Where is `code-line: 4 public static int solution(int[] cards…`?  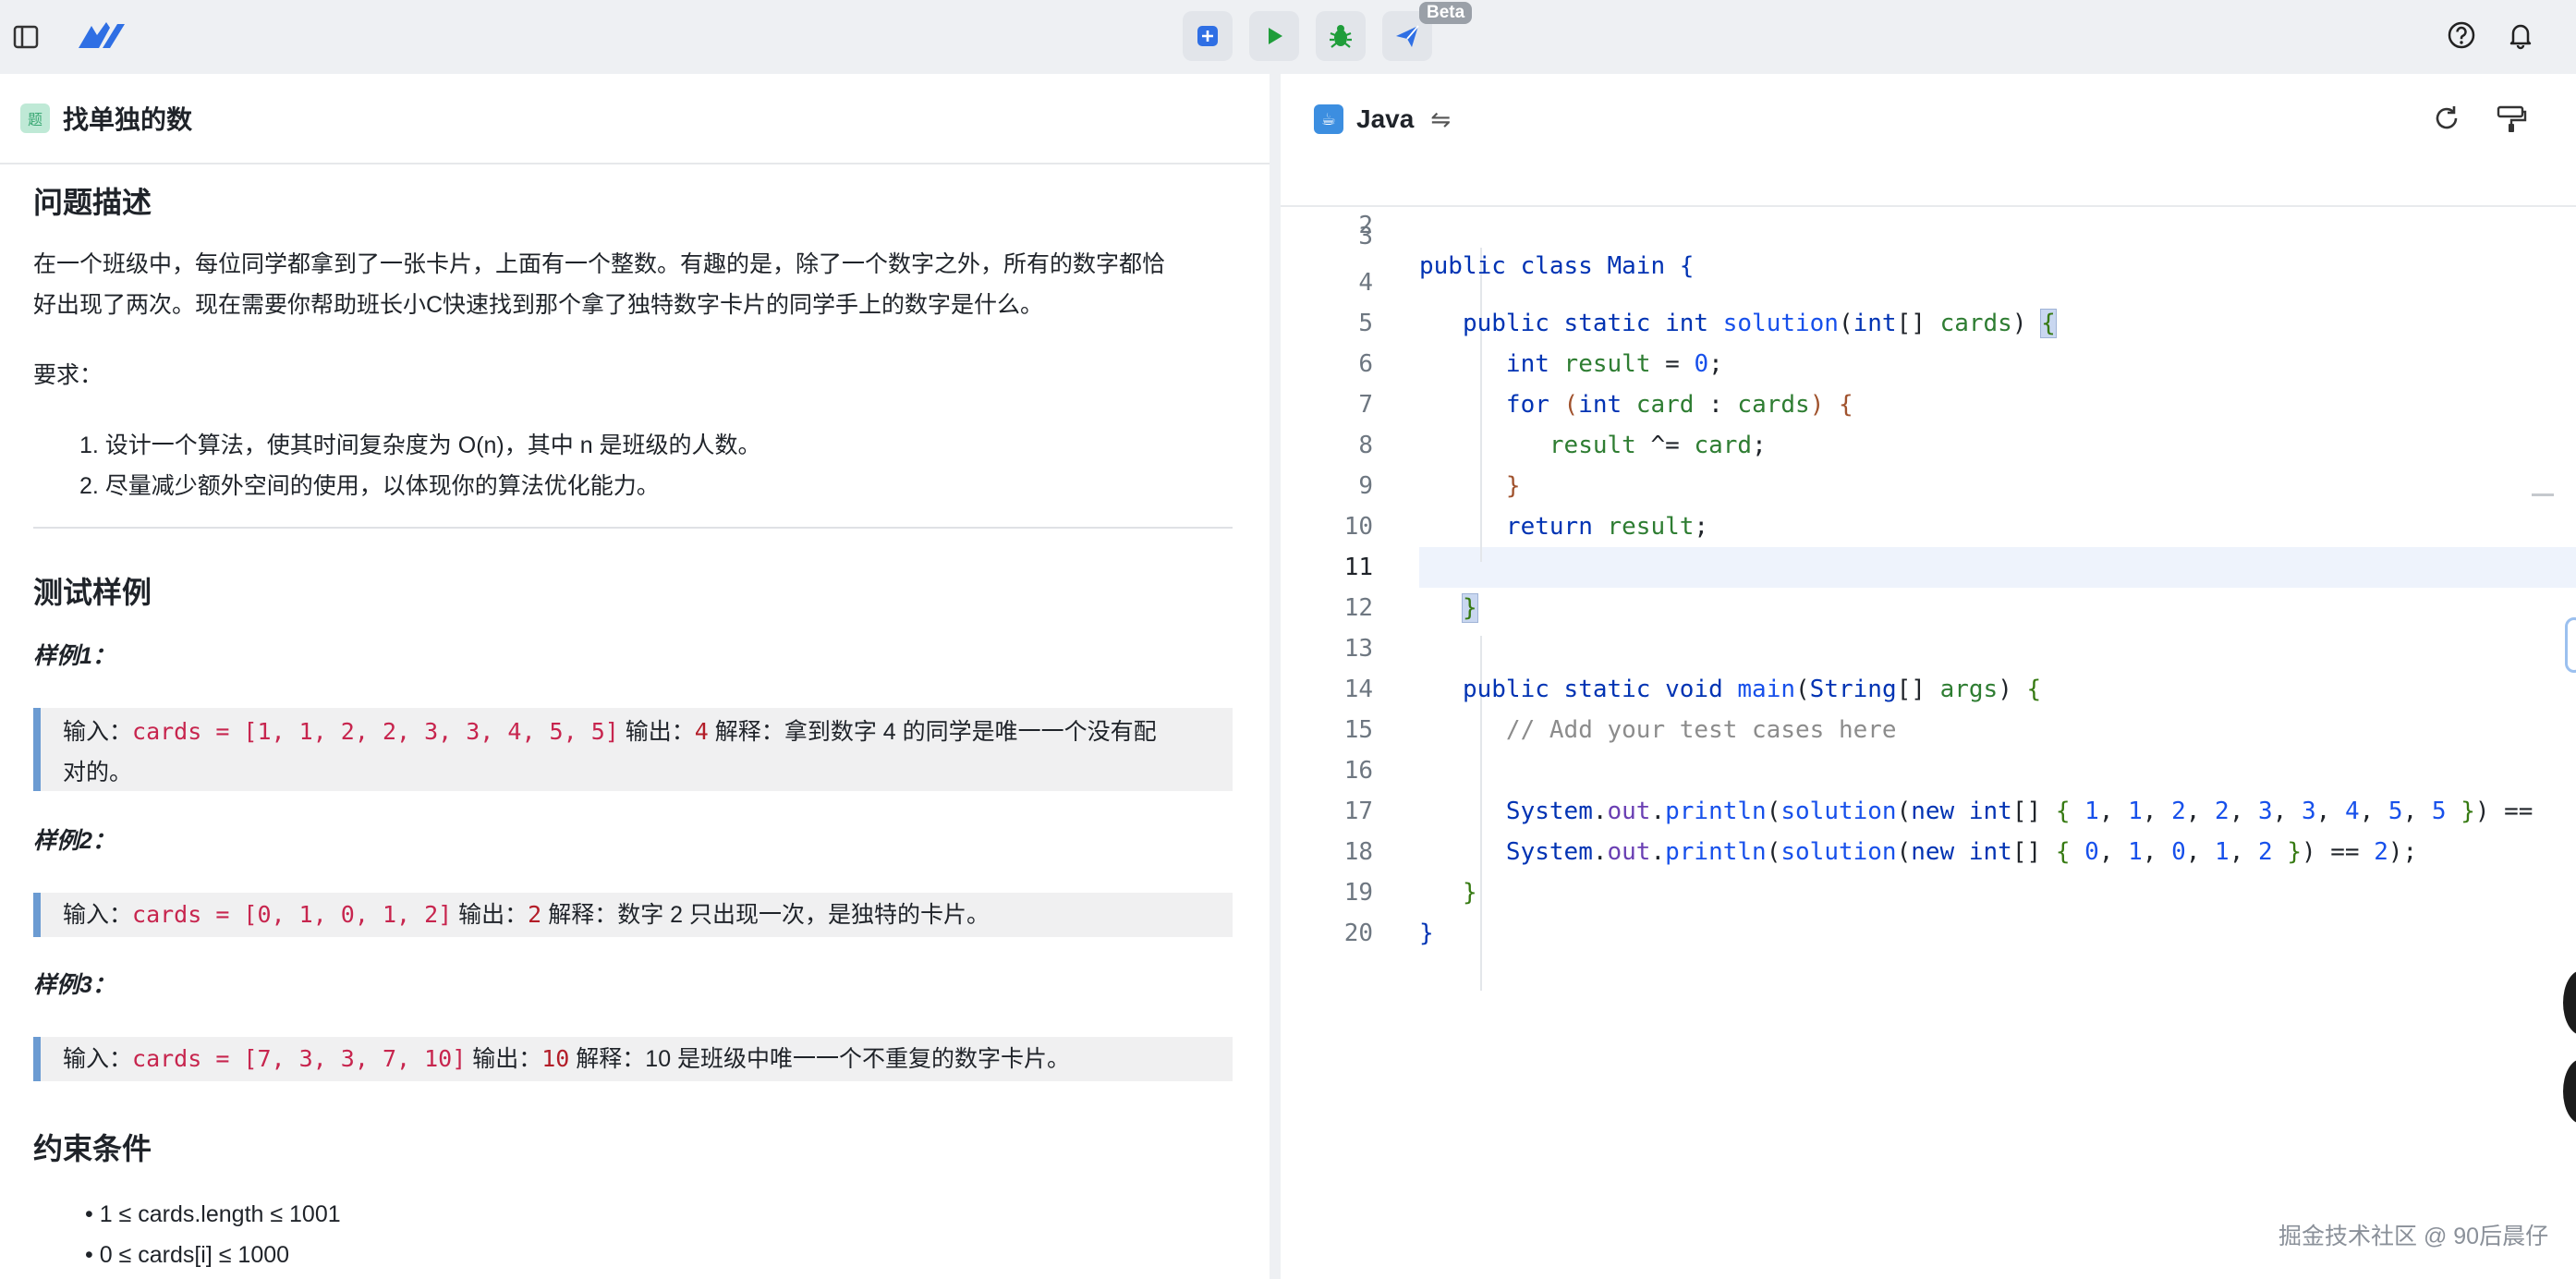
code-line: 4 public static int solution(int[] cards… is located at coordinates (1928, 280).